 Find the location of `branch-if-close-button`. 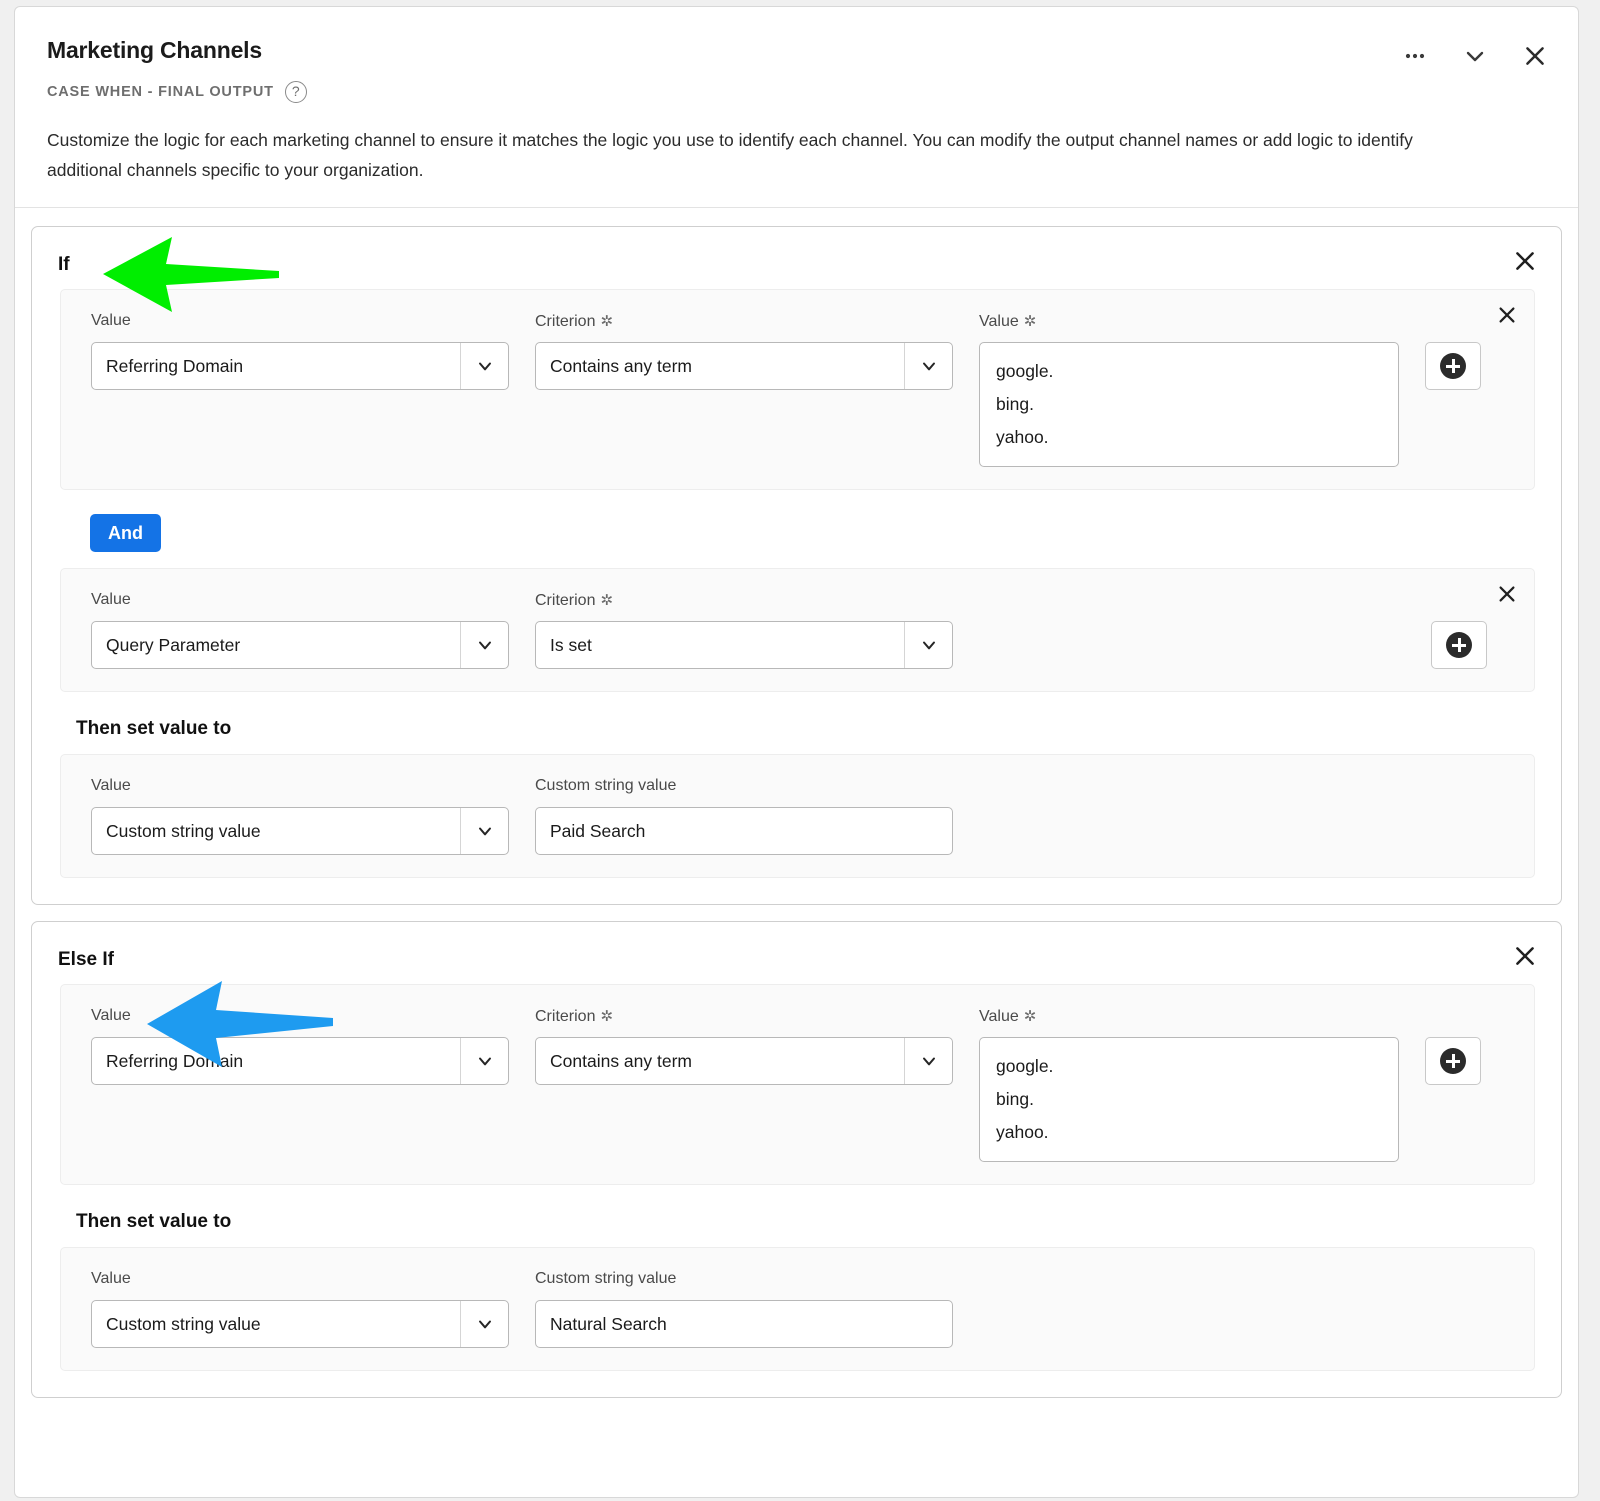

branch-if-close-button is located at coordinates (1525, 261).